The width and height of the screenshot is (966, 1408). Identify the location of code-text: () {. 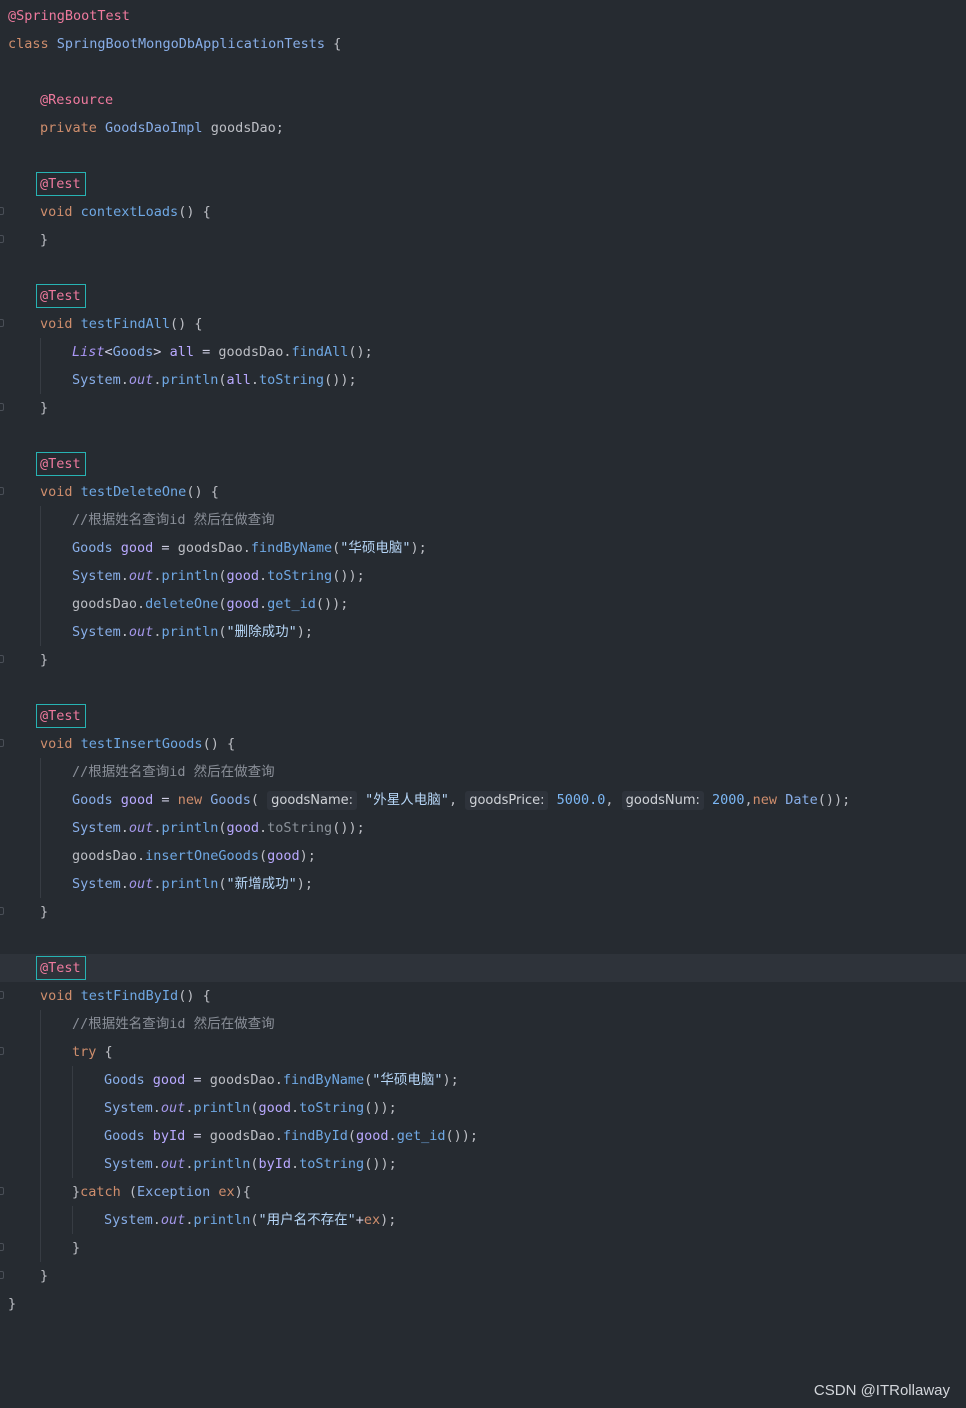
(219, 744).